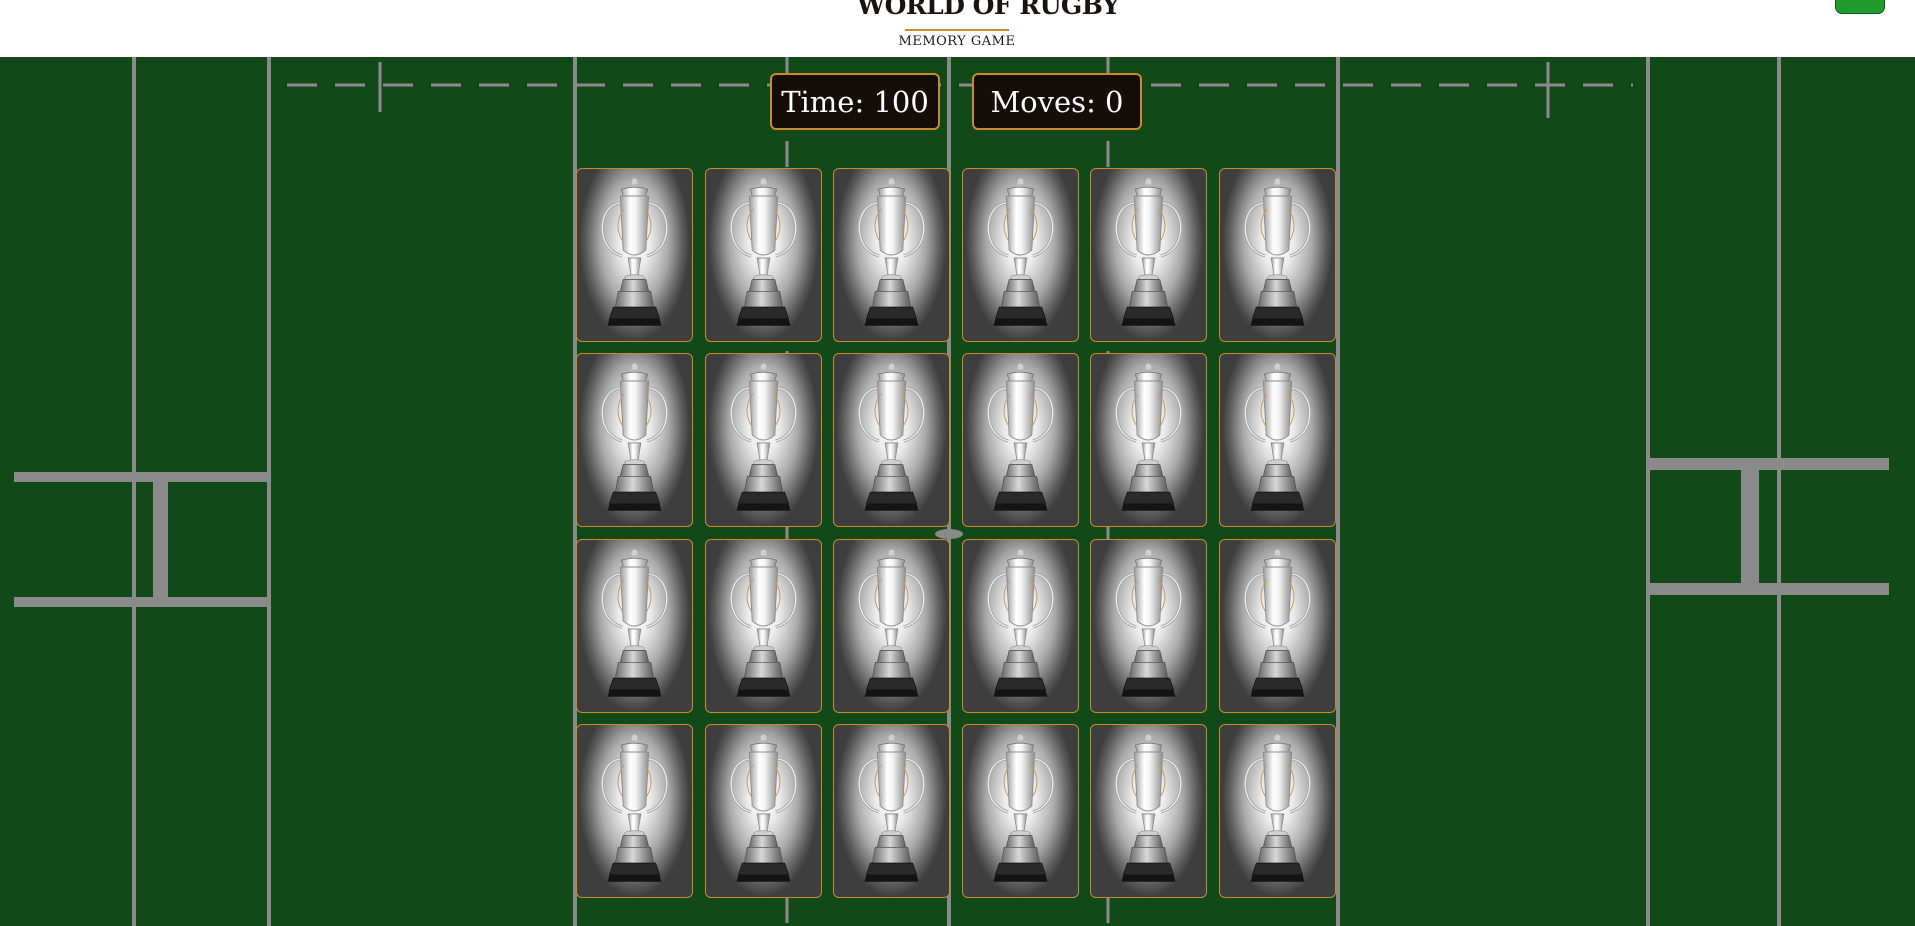  Describe the element at coordinates (988, 28) in the screenshot. I see `logo: WORLD OF RUGBY MEMORY GAME` at that location.